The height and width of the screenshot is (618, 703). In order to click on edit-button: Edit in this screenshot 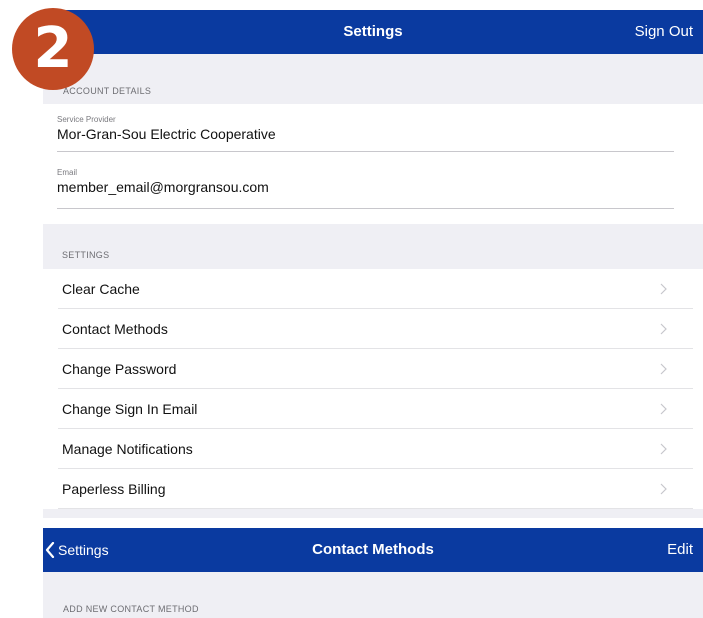, I will do `click(680, 550)`.